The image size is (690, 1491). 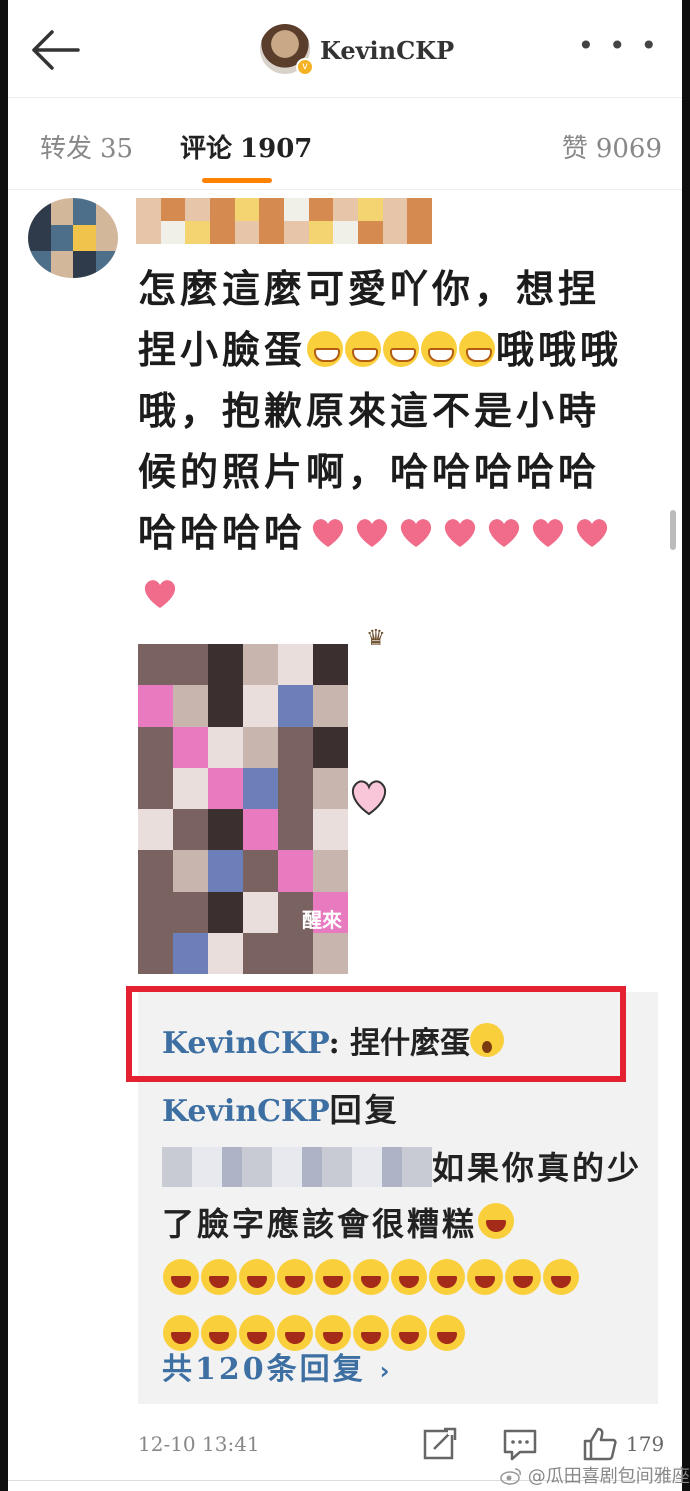 I want to click on tab-repost-label: 转发, so click(x=66, y=149).